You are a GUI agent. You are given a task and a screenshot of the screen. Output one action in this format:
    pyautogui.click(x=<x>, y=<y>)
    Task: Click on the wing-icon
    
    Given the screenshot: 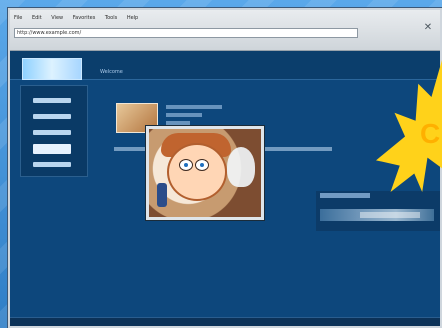 What is the action you would take?
    pyautogui.click(x=241, y=167)
    